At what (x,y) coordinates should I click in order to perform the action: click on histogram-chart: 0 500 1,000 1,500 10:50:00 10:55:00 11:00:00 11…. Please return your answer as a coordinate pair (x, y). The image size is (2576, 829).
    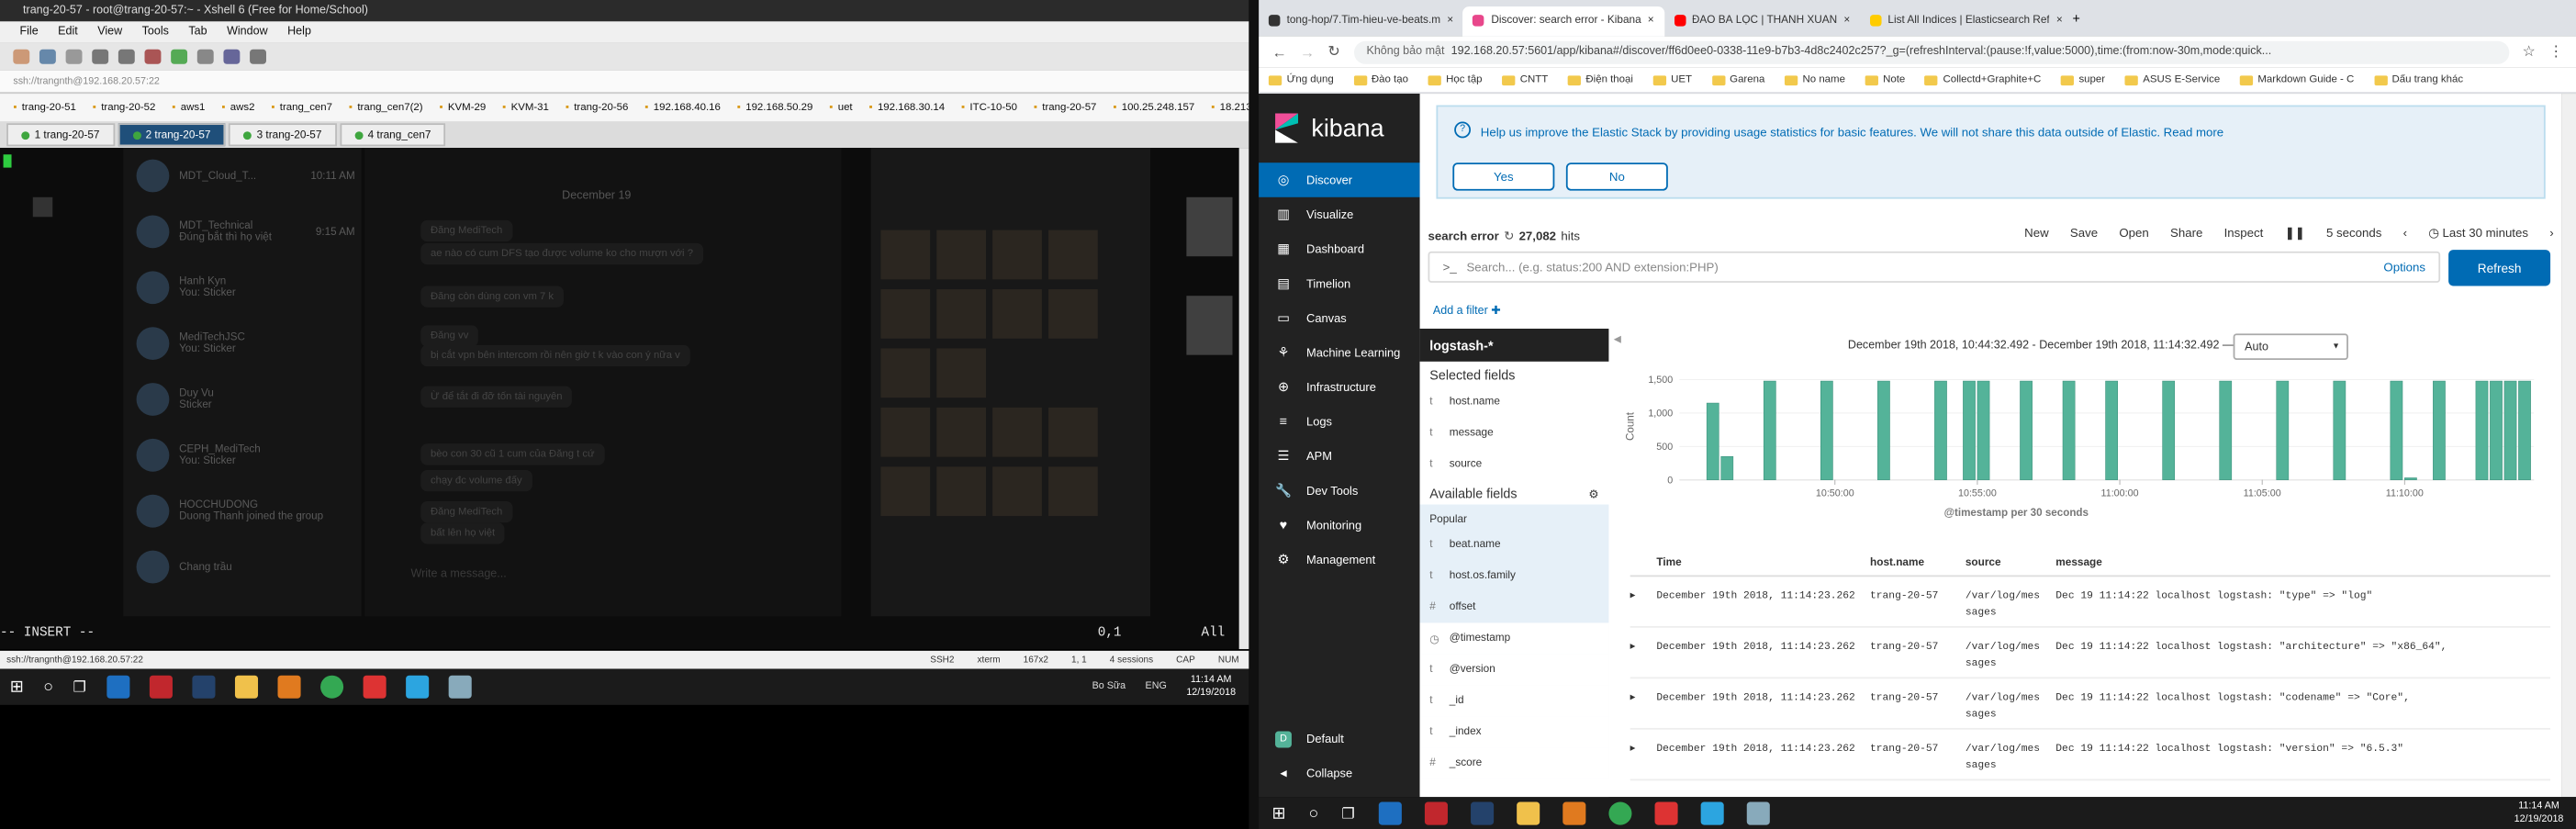
    Looking at the image, I should click on (2082, 450).